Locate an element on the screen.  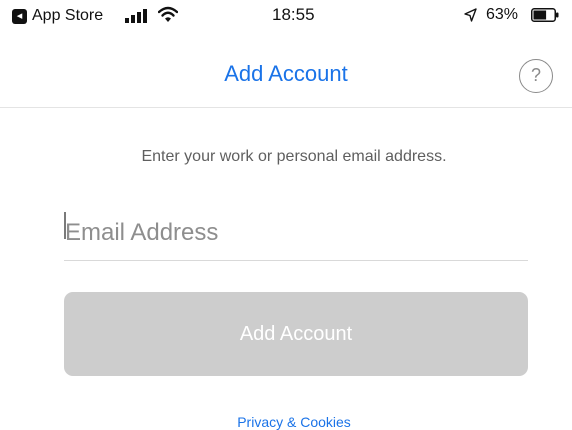
nav-divider is located at coordinates (286, 107).